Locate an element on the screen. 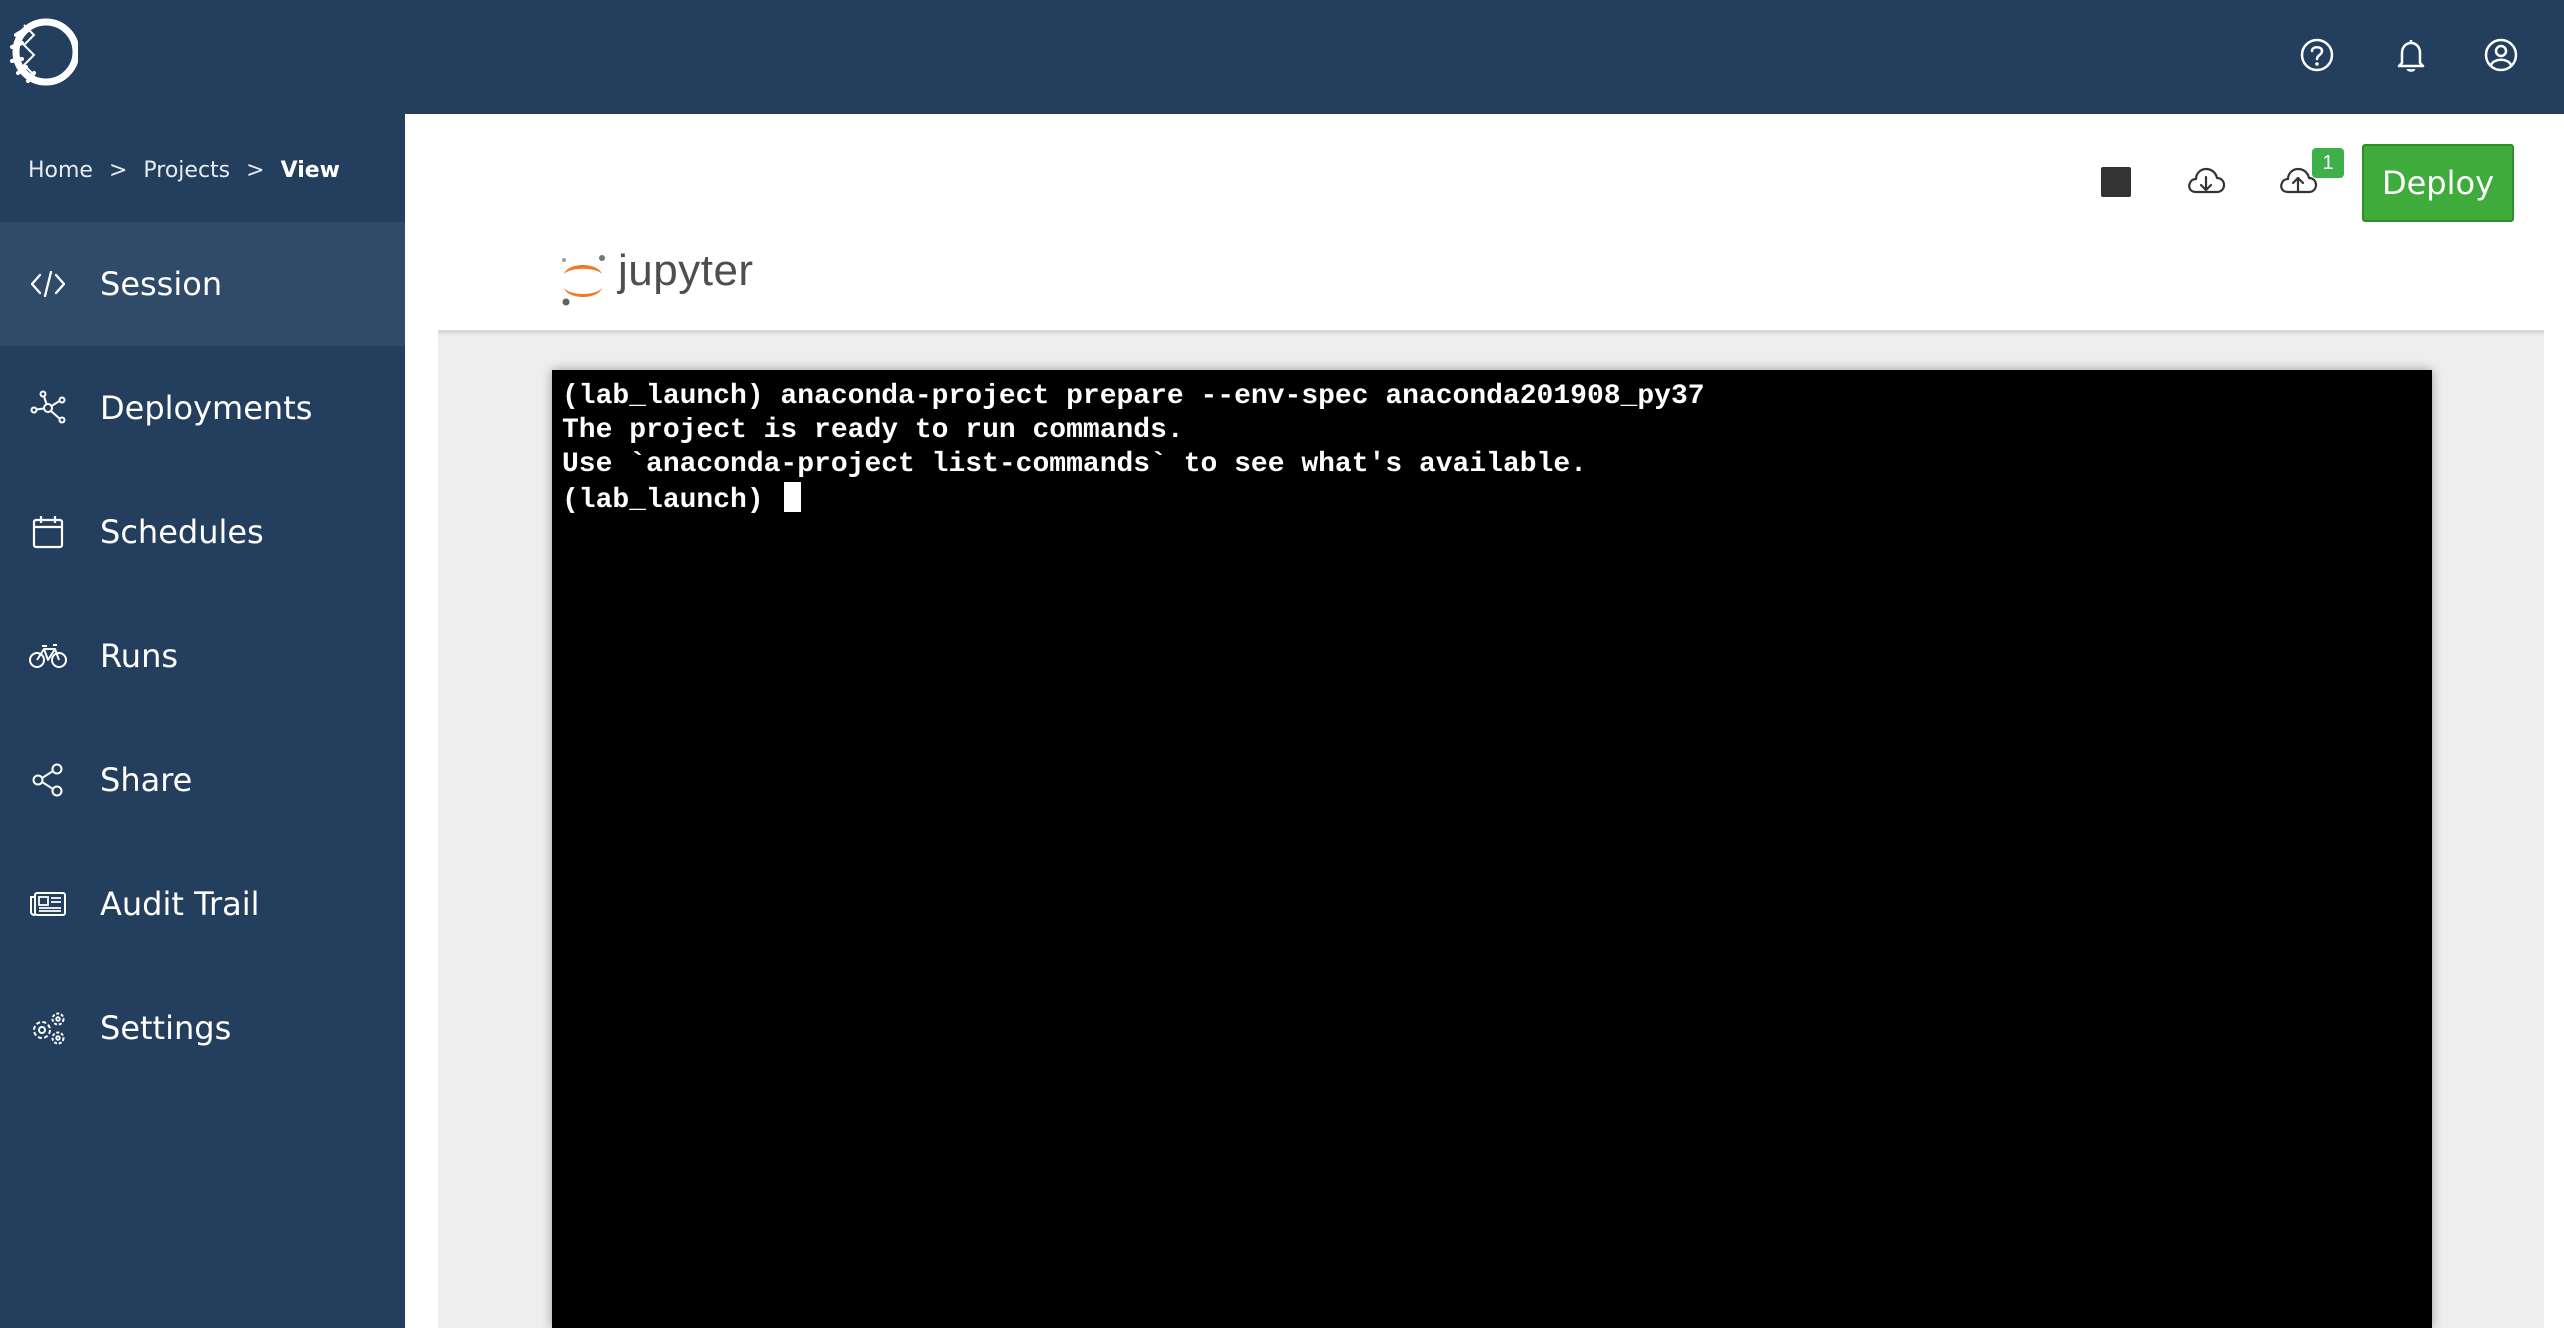 This screenshot has height=1328, width=2564. breadcrumb-home: Home is located at coordinates (60, 170).